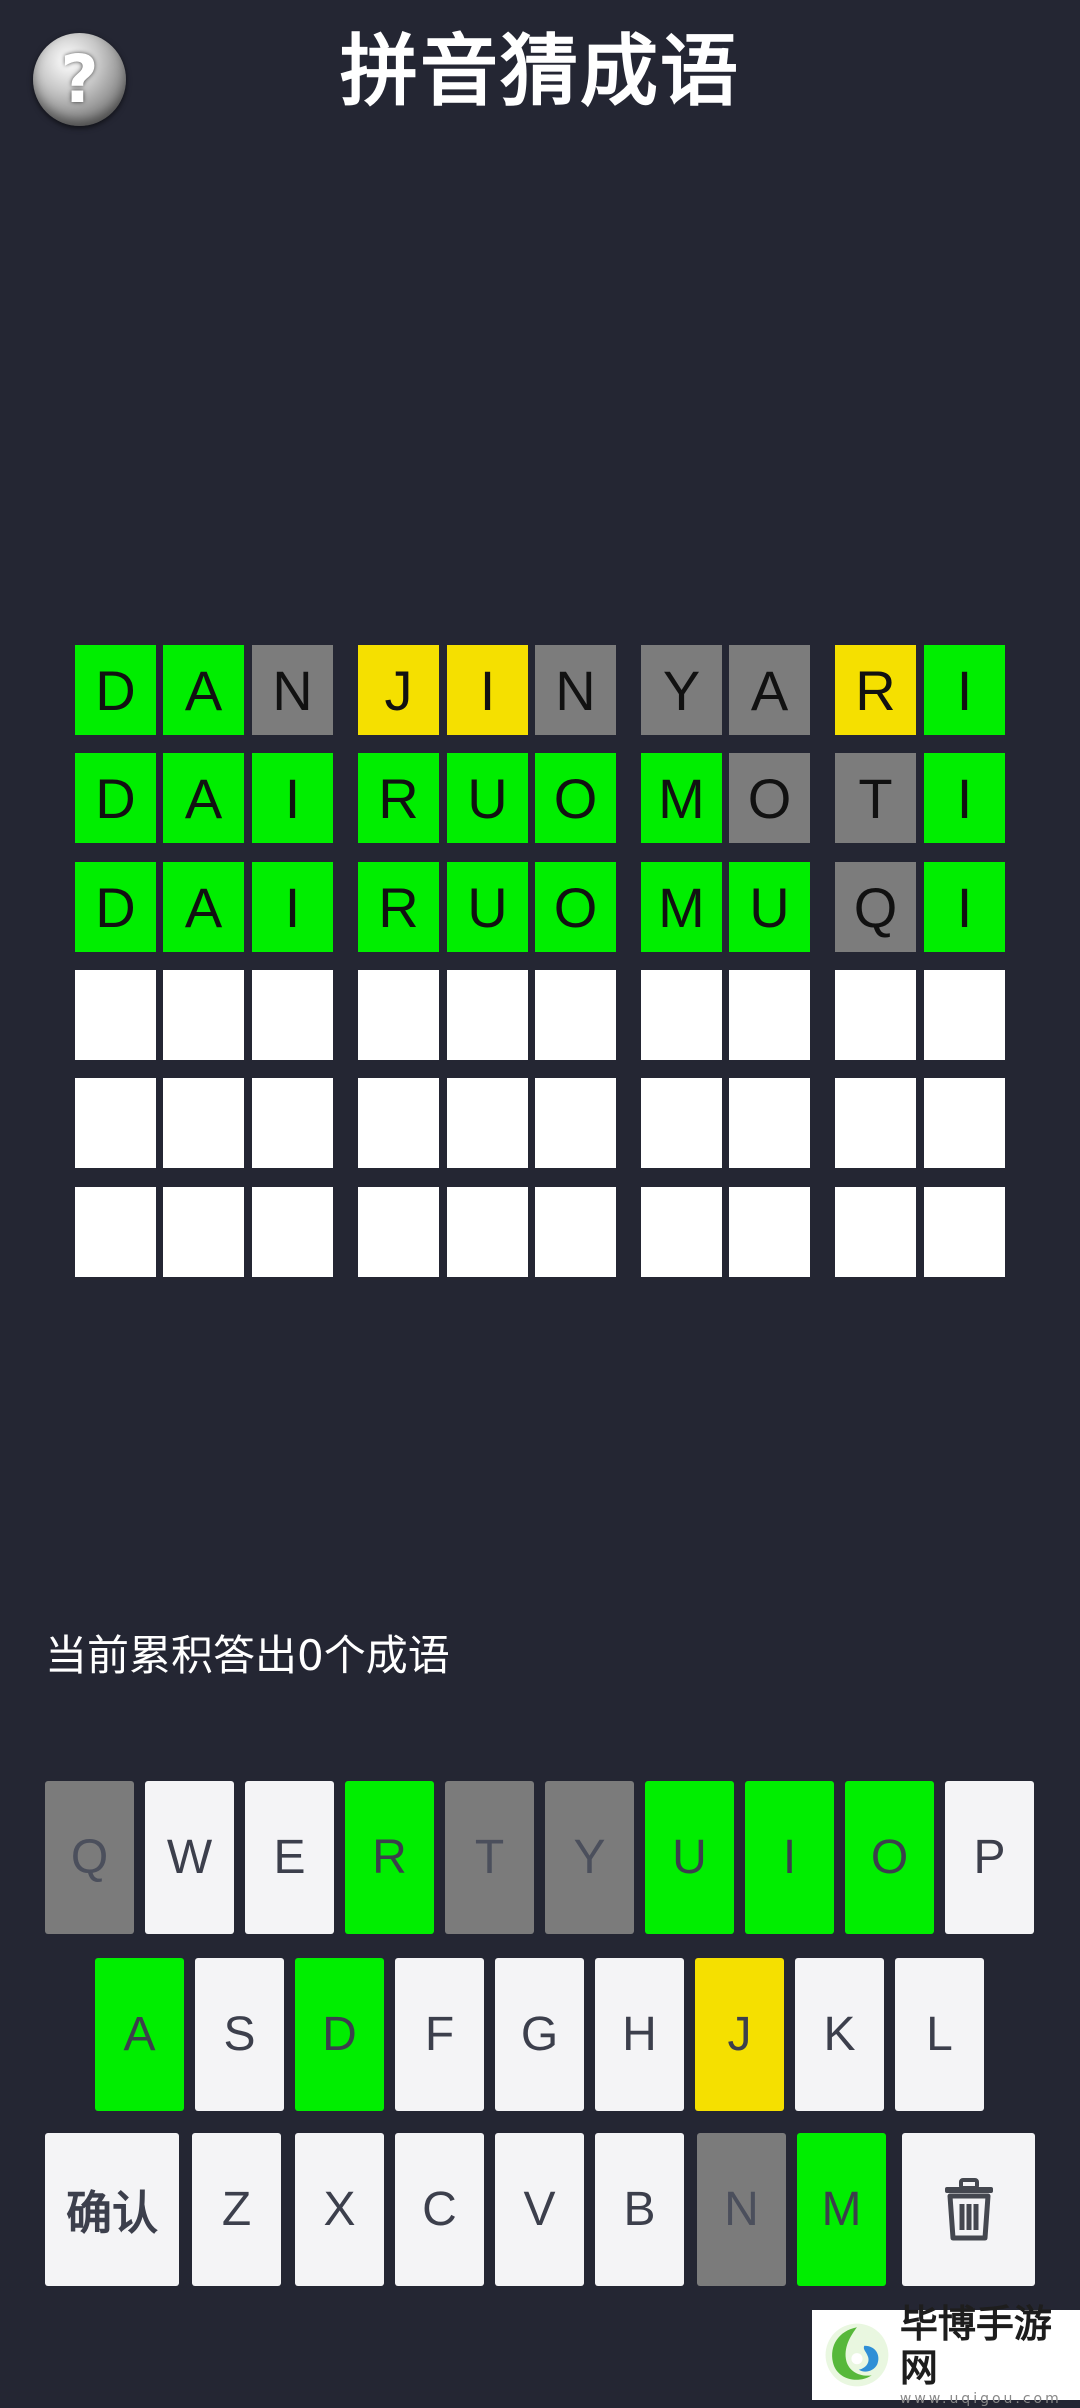 The image size is (1080, 2408). Describe the element at coordinates (239, 2034) in the screenshot. I see `key-s: S` at that location.